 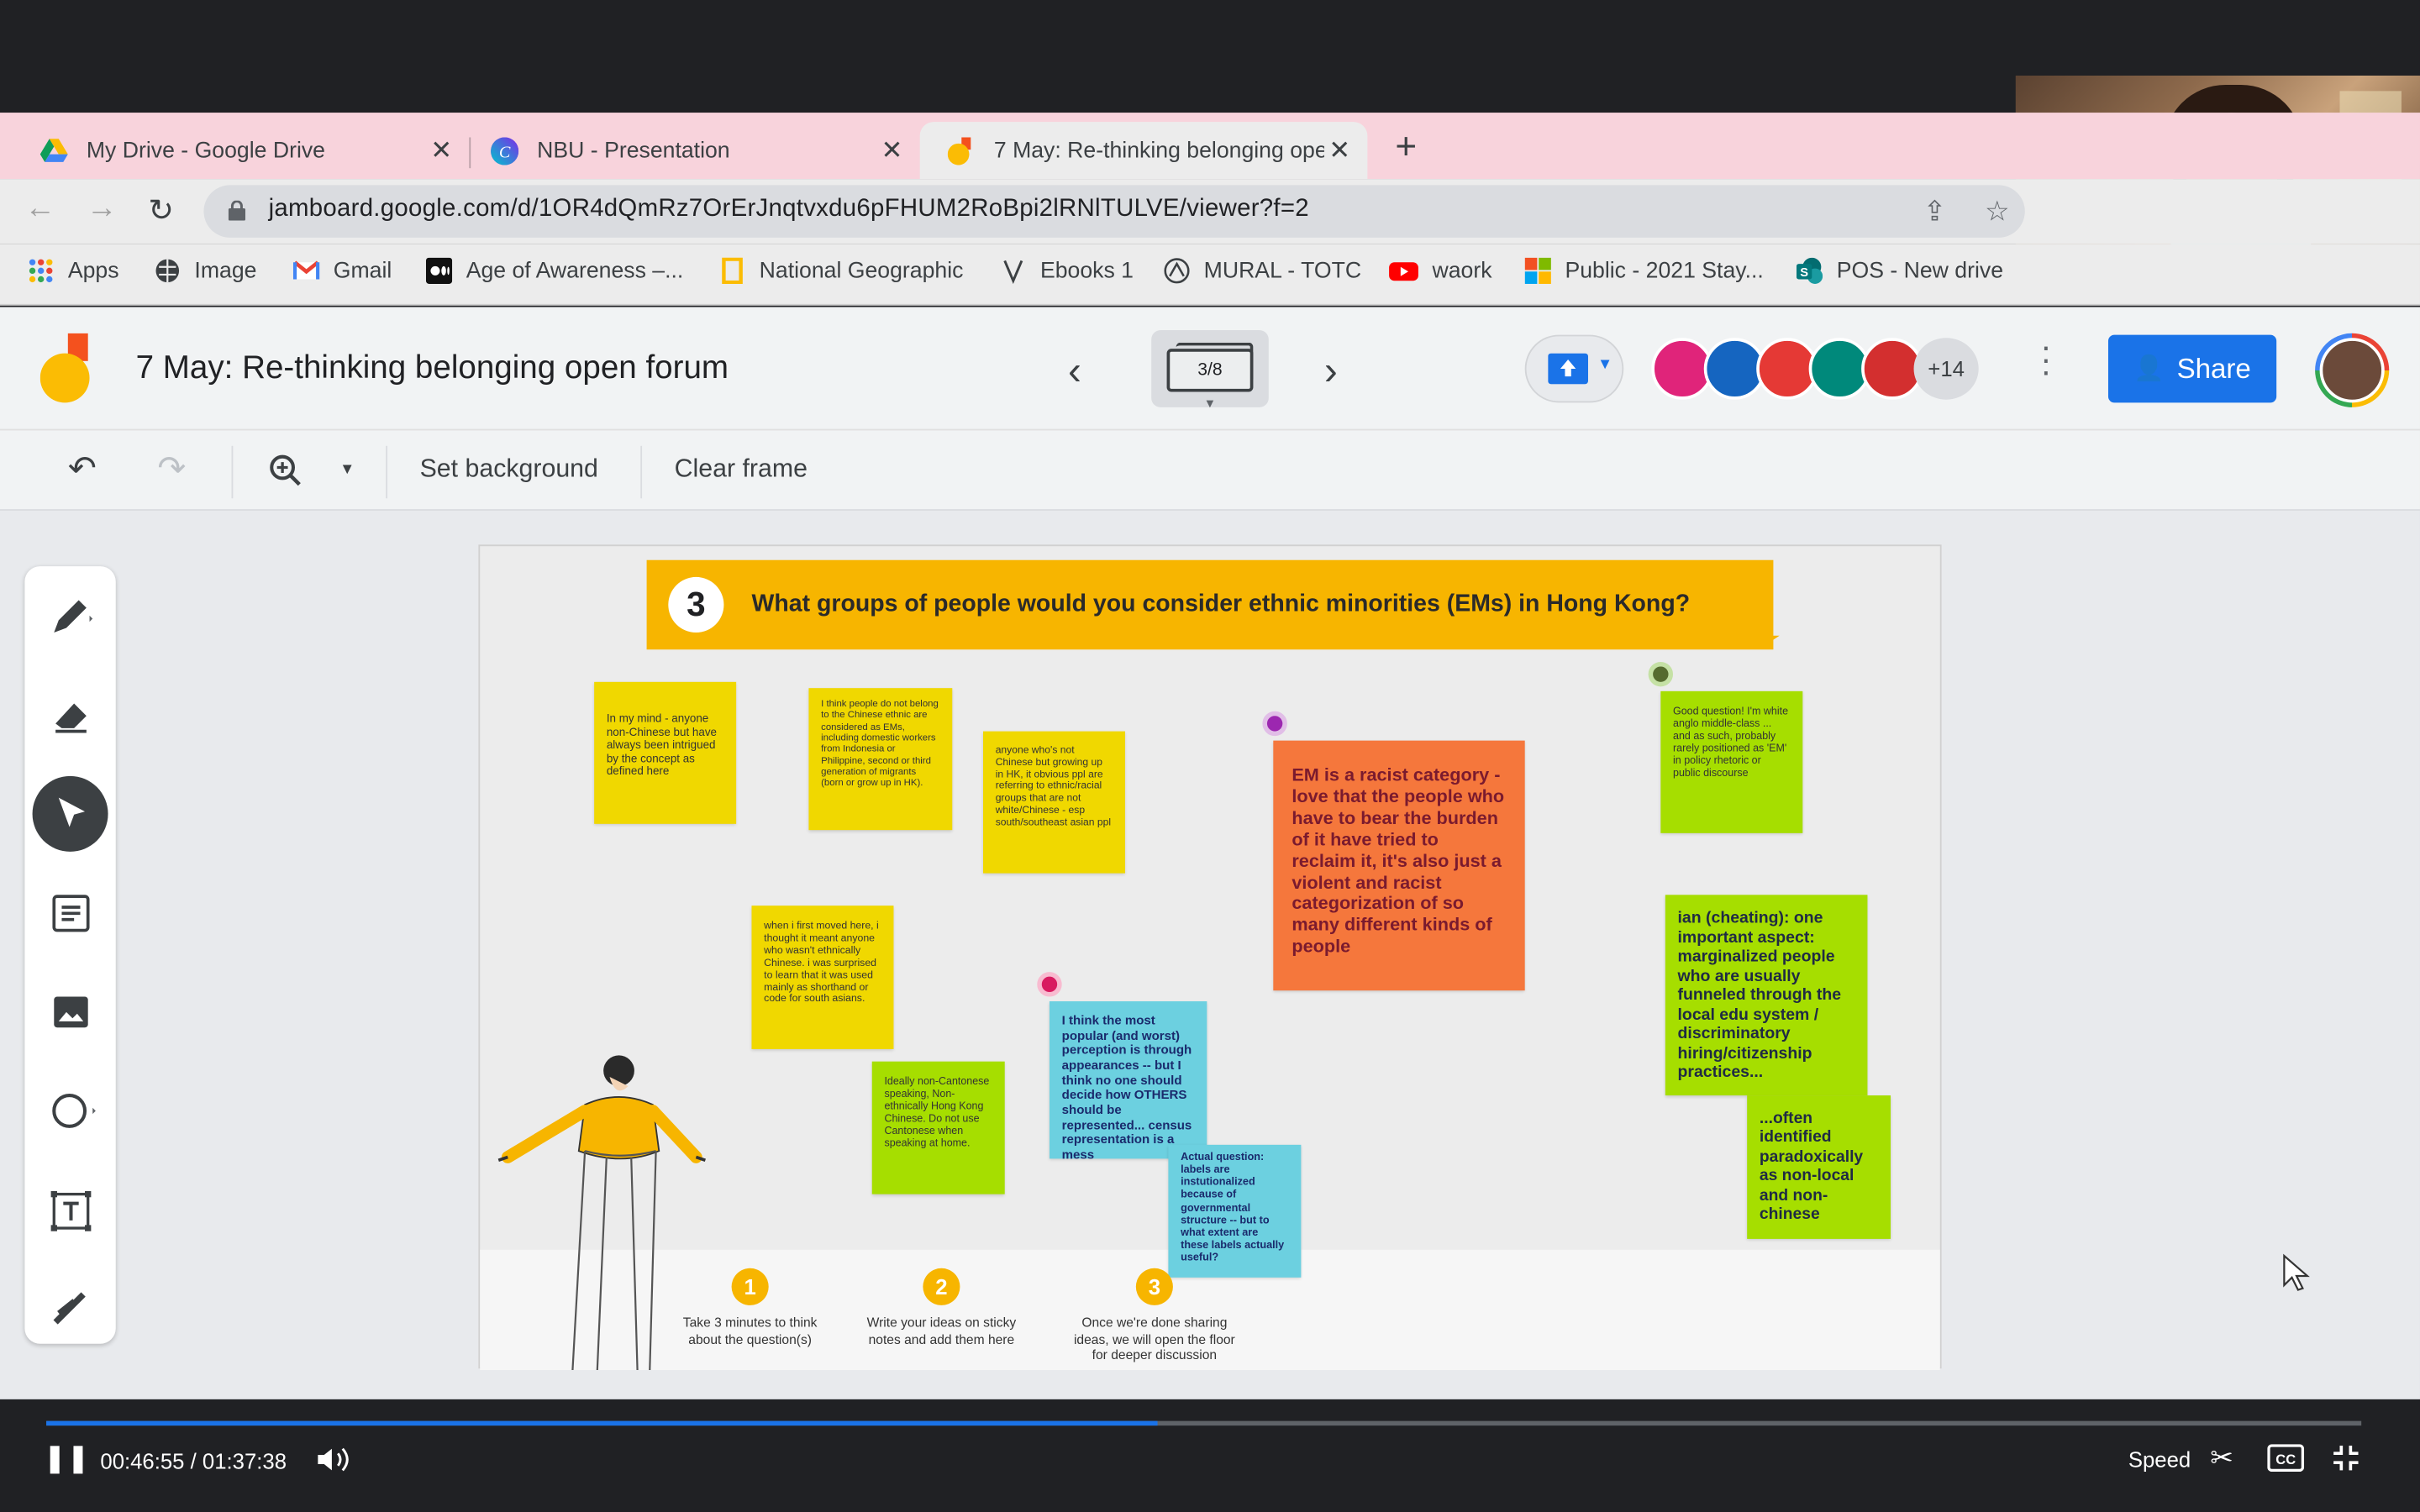 I want to click on more-options-icon: · · ·, so click(x=2045, y=358).